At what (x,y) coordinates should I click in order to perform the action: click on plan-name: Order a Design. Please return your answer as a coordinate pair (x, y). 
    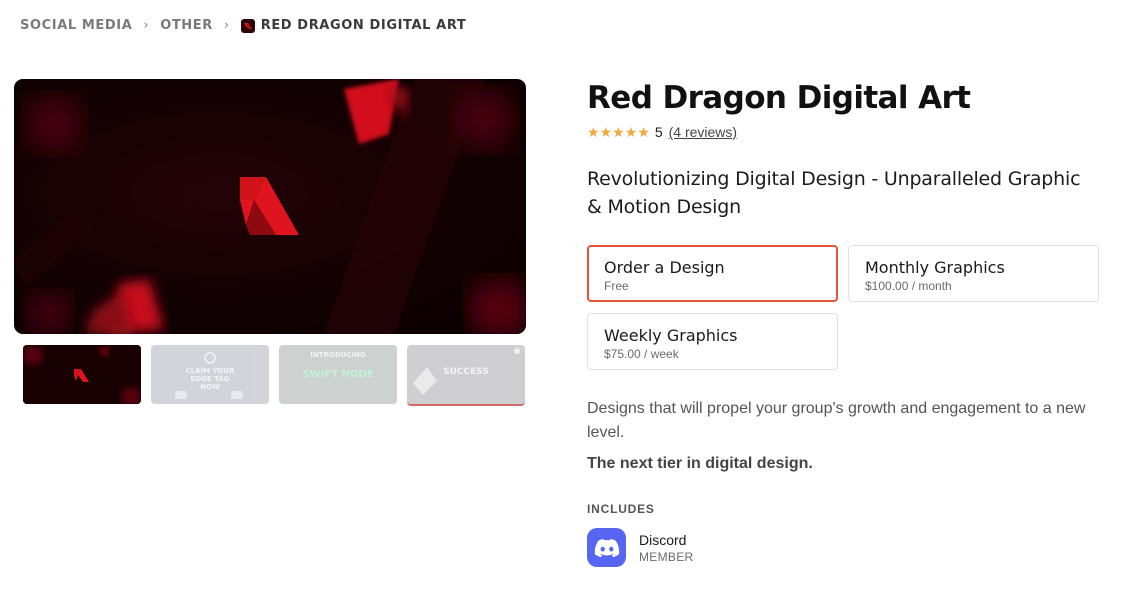
    Looking at the image, I should click on (664, 267).